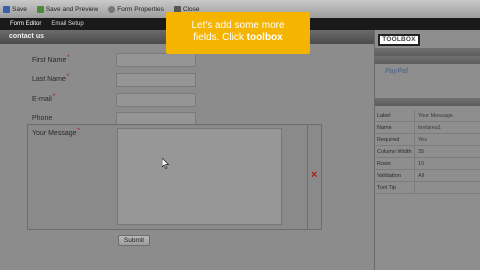 Image resolution: width=480 pixels, height=270 pixels. What do you see at coordinates (427, 188) in the screenshot?
I see `property-row: Tool Tip` at bounding box center [427, 188].